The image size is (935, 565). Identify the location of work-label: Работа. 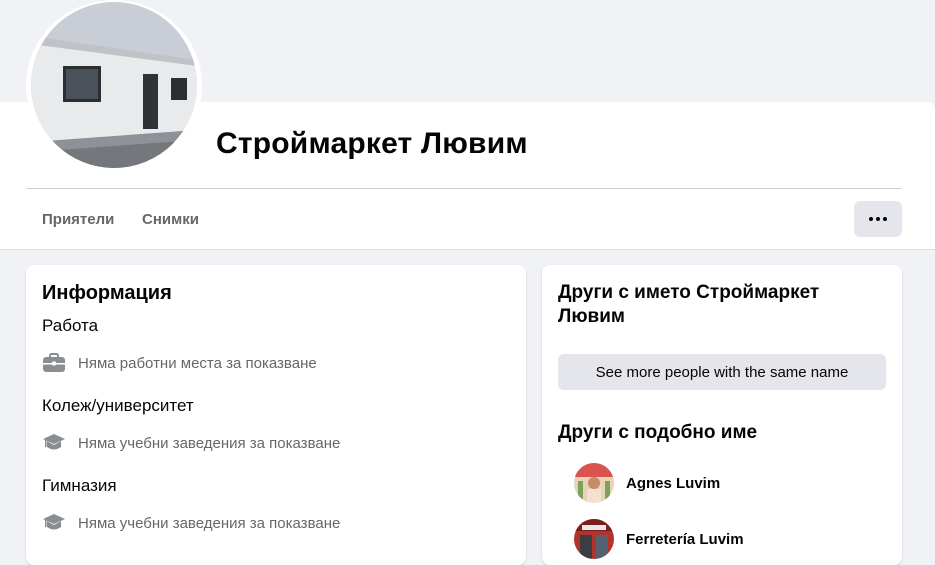
(70, 325).